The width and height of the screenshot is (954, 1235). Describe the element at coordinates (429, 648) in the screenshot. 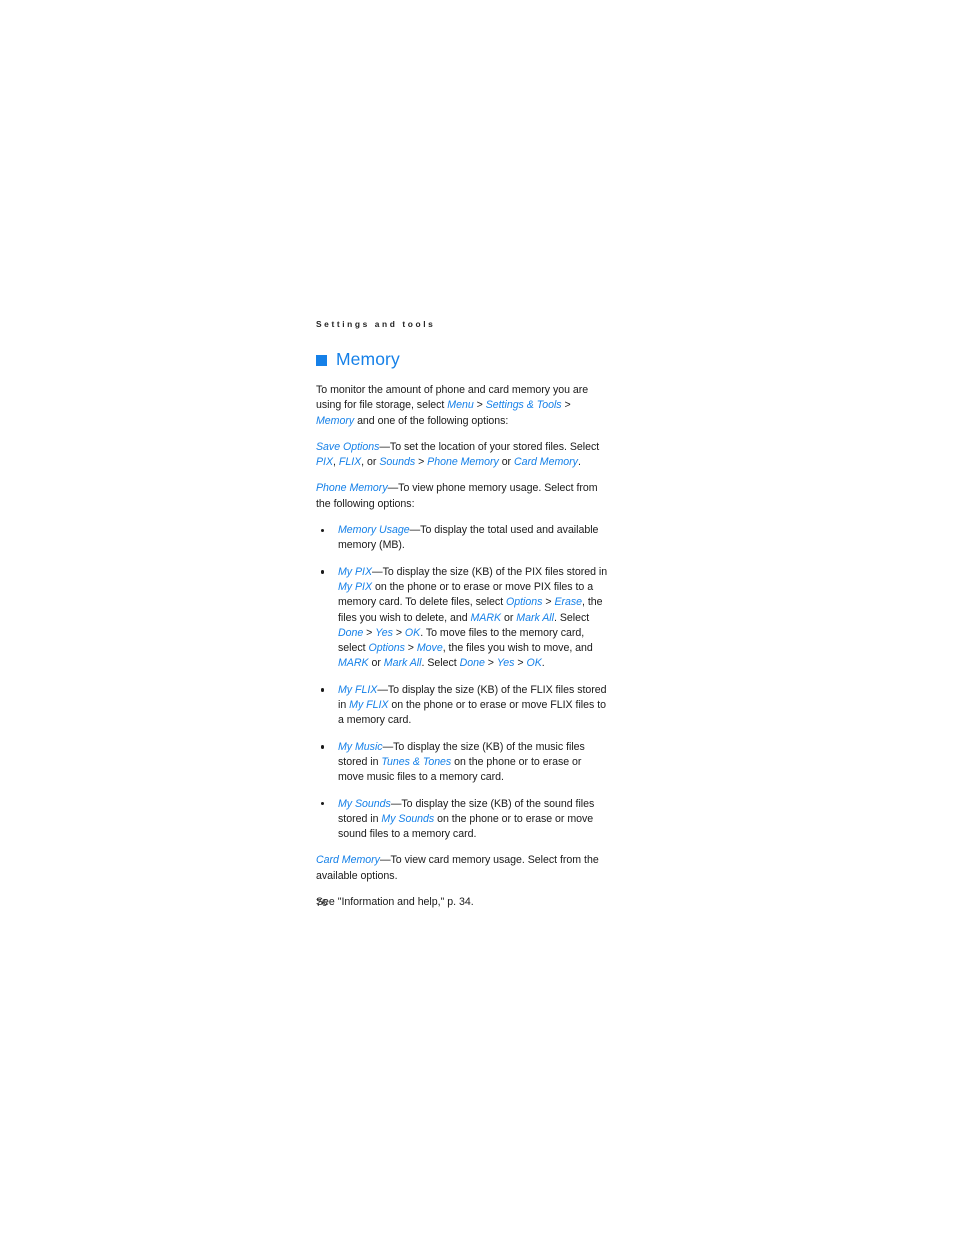

I see `ui-term-move: Move` at that location.